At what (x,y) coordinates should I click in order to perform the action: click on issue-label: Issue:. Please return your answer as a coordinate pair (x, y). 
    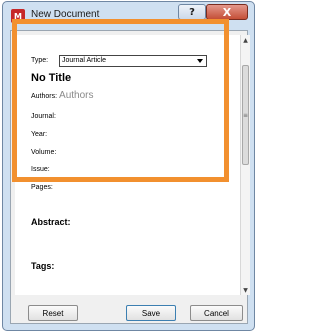
    Looking at the image, I should click on (40, 169).